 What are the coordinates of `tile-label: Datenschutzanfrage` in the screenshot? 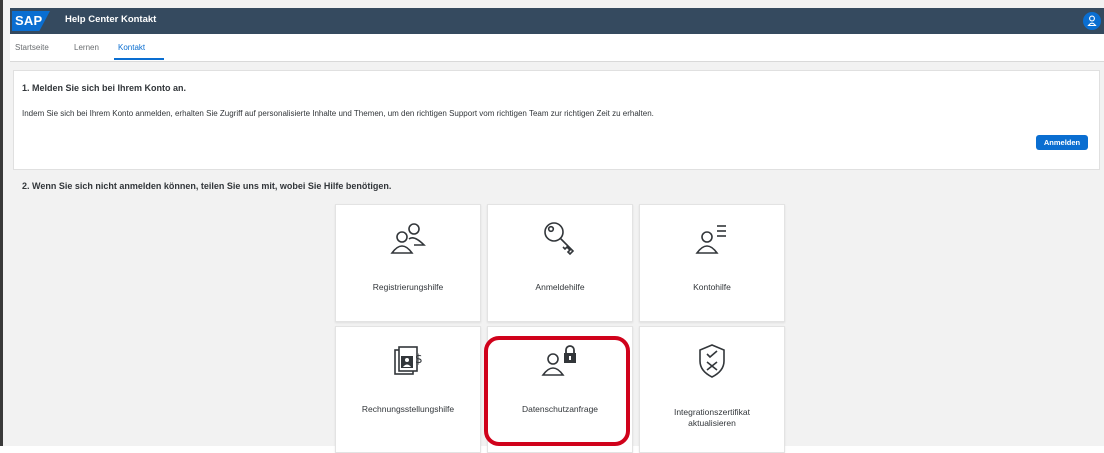 It's located at (560, 409).